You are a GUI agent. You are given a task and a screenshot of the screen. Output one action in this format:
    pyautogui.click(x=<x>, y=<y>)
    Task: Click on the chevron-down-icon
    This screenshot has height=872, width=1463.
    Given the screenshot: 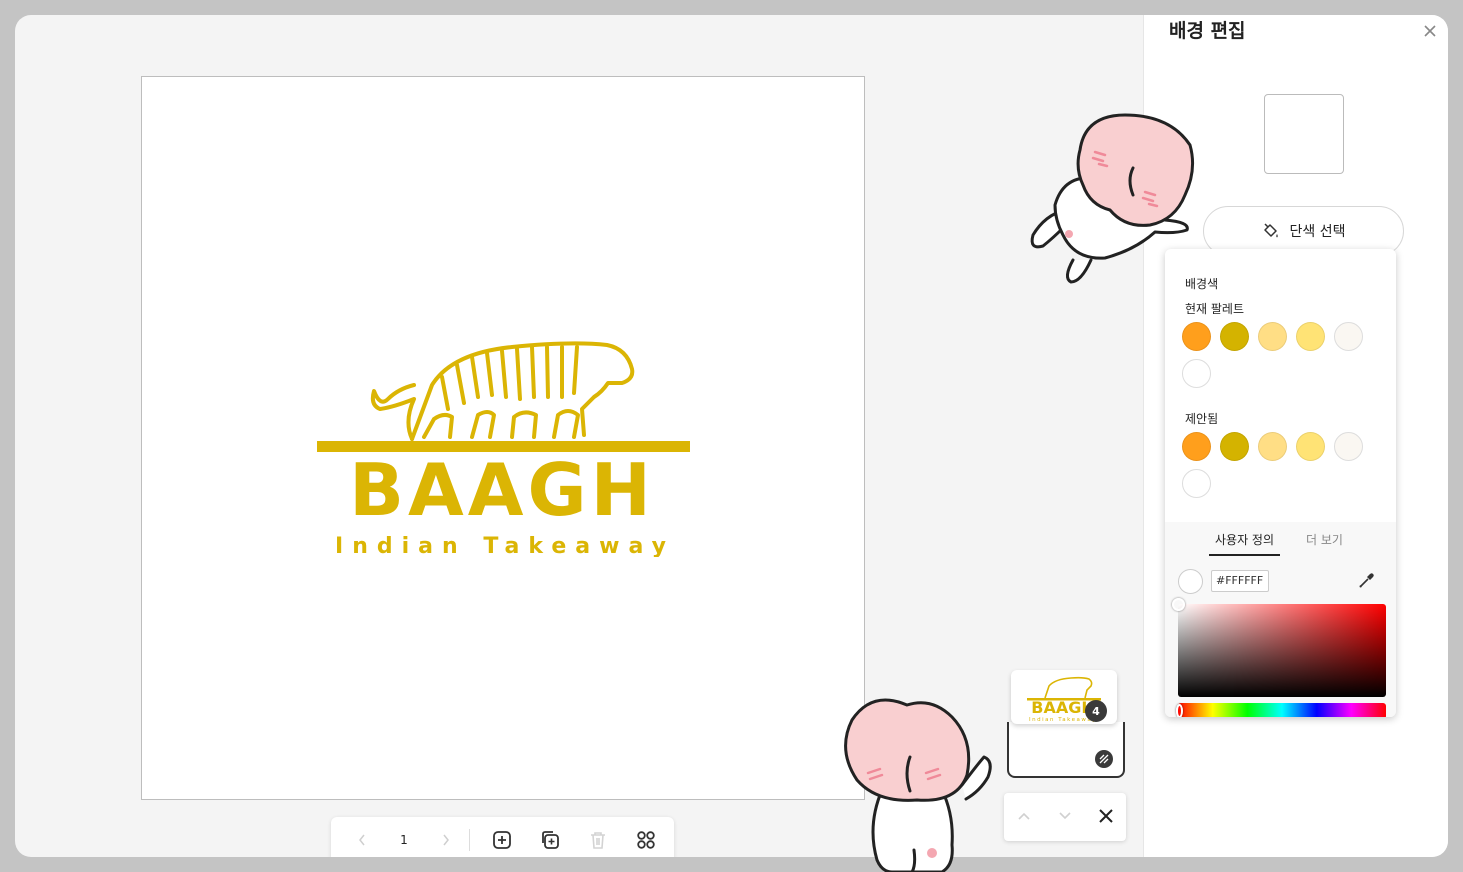 What is the action you would take?
    pyautogui.click(x=1065, y=816)
    